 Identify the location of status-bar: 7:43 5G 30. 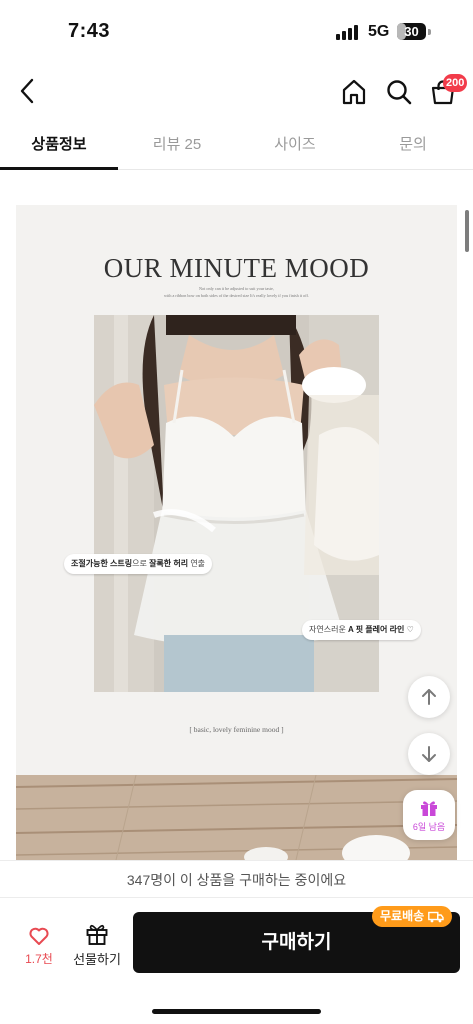
(236, 31).